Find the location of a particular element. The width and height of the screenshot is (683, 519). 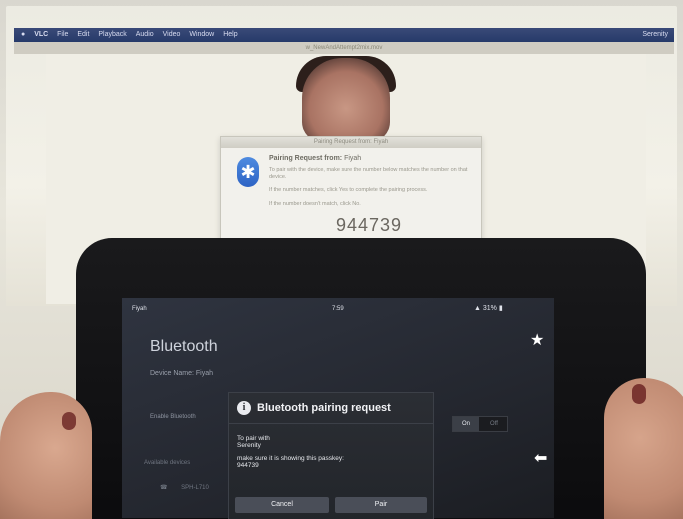

dialog-heading: Pairing Request from: Fiyah is located at coordinates (315, 158).